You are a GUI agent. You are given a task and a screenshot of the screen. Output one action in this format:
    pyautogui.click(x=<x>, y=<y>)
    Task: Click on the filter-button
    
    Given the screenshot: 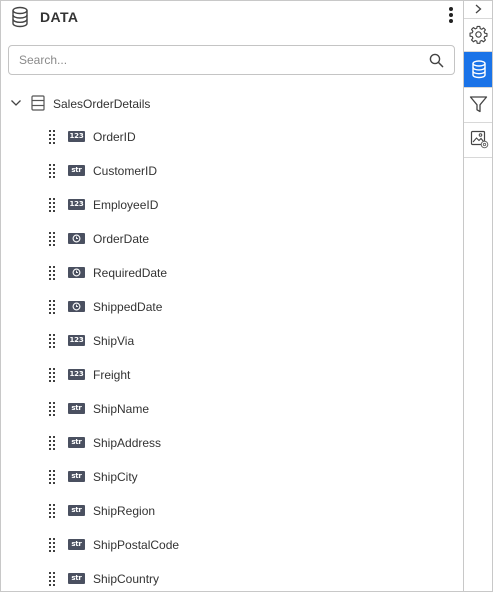 What is the action you would take?
    pyautogui.click(x=478, y=105)
    